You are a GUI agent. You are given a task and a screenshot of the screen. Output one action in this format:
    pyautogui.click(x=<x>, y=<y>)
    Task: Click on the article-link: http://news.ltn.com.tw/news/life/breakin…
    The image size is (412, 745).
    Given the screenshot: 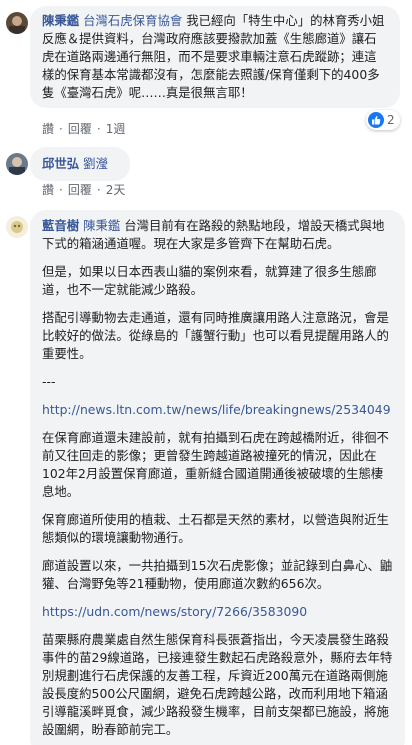 What is the action you would take?
    pyautogui.click(x=217, y=410)
    